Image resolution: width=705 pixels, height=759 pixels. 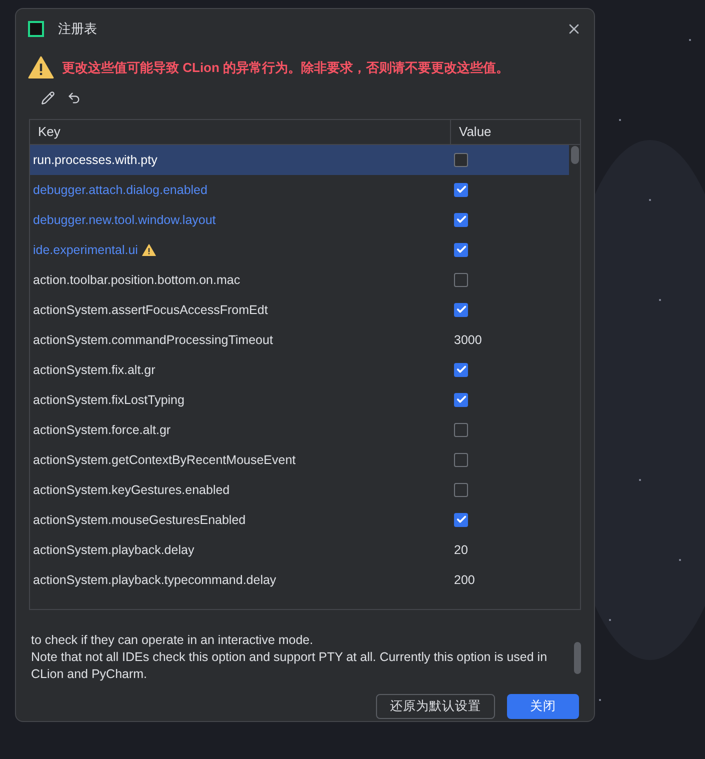 I want to click on reset-button: 还原为默认设置, so click(x=435, y=706).